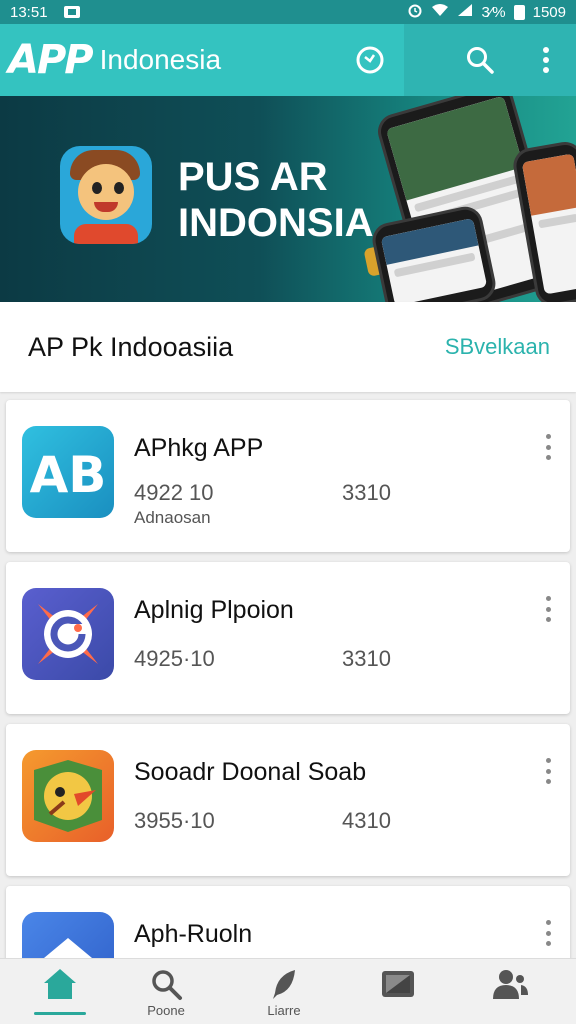 The width and height of the screenshot is (576, 1024). What do you see at coordinates (519, 12) in the screenshot?
I see `battery-icon` at bounding box center [519, 12].